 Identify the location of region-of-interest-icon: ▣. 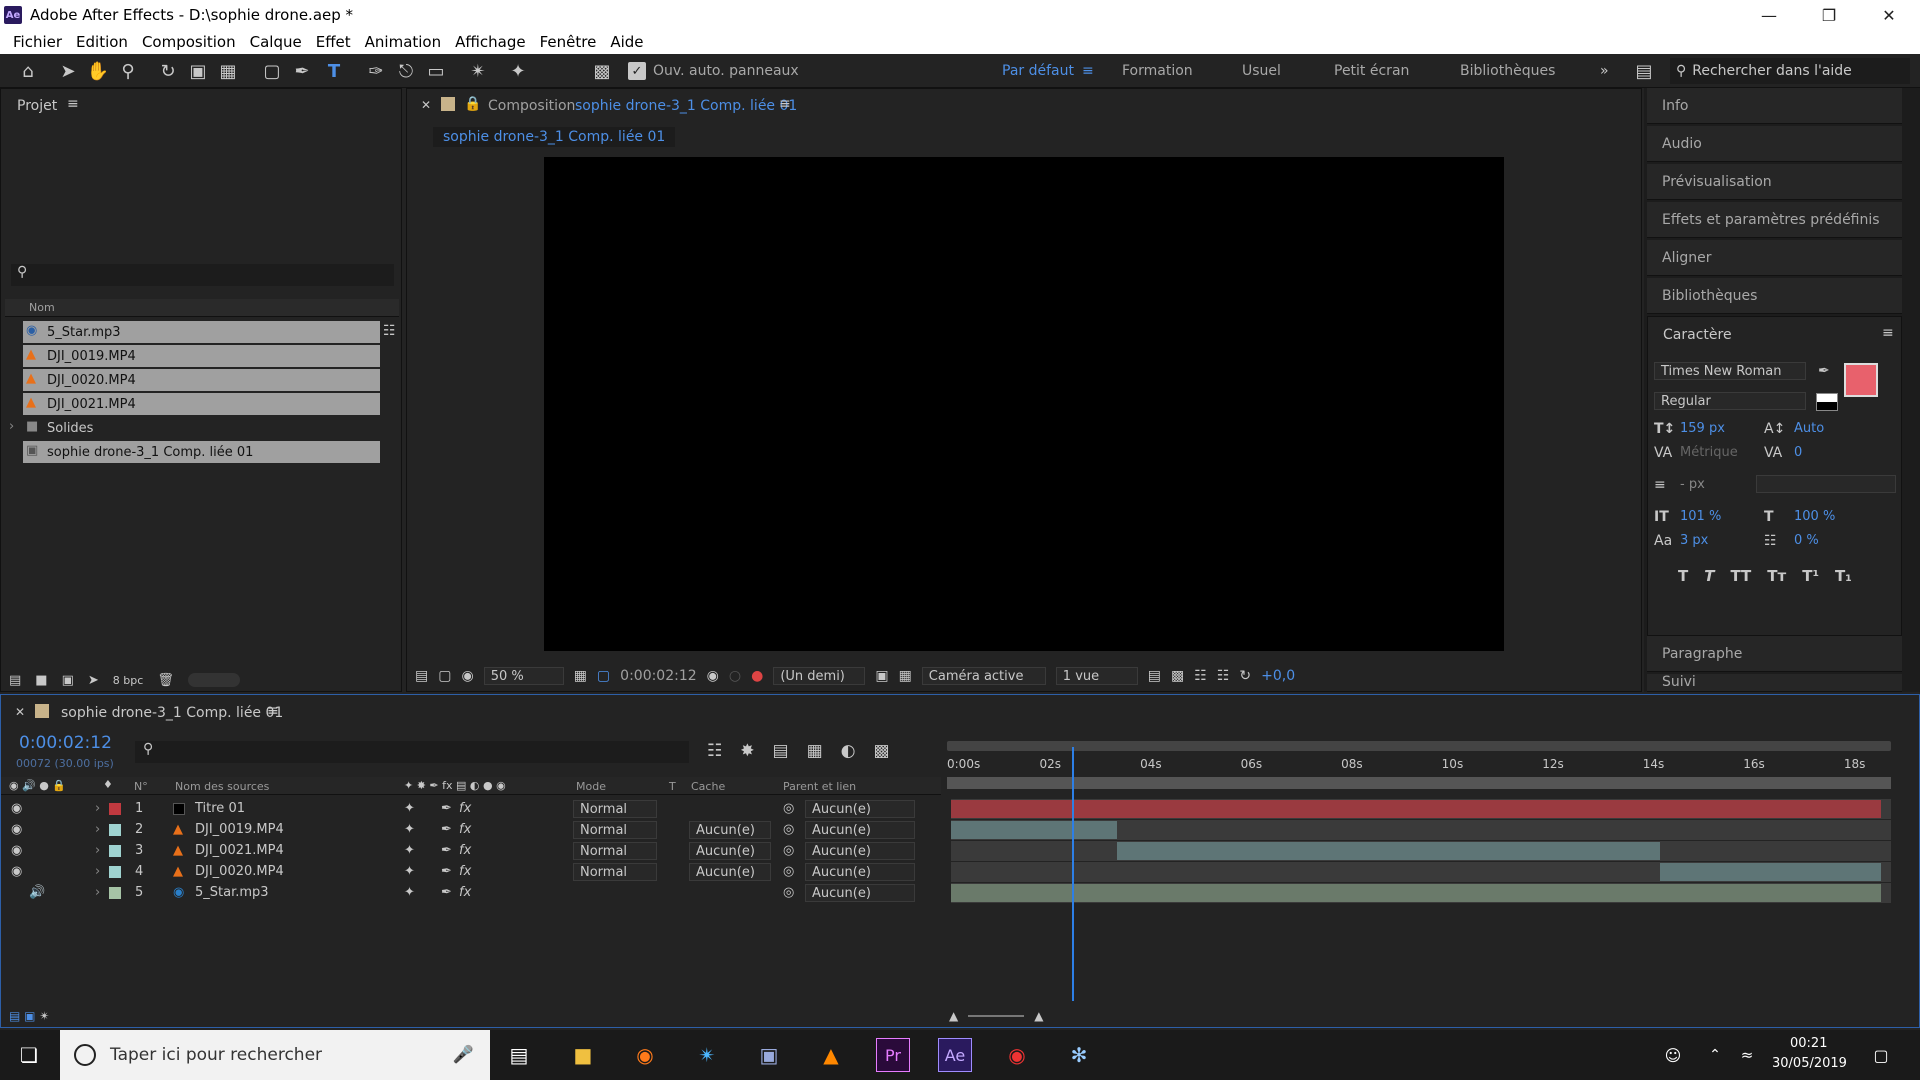
(881, 676).